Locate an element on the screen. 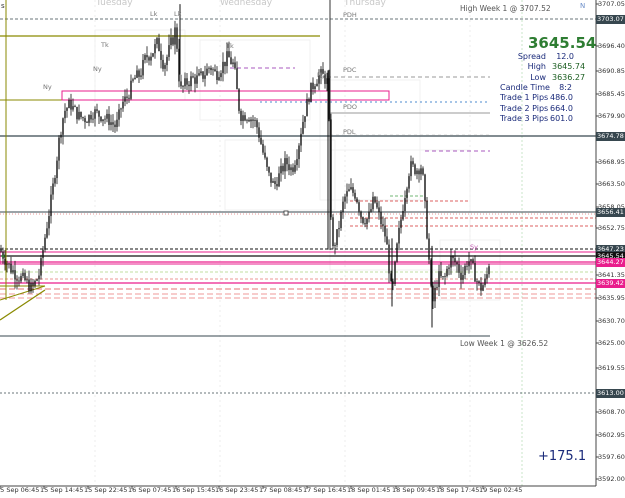 Image resolution: width=625 pixels, height=498 pixels. info-key: Trade 1 Pips is located at coordinates (524, 98).